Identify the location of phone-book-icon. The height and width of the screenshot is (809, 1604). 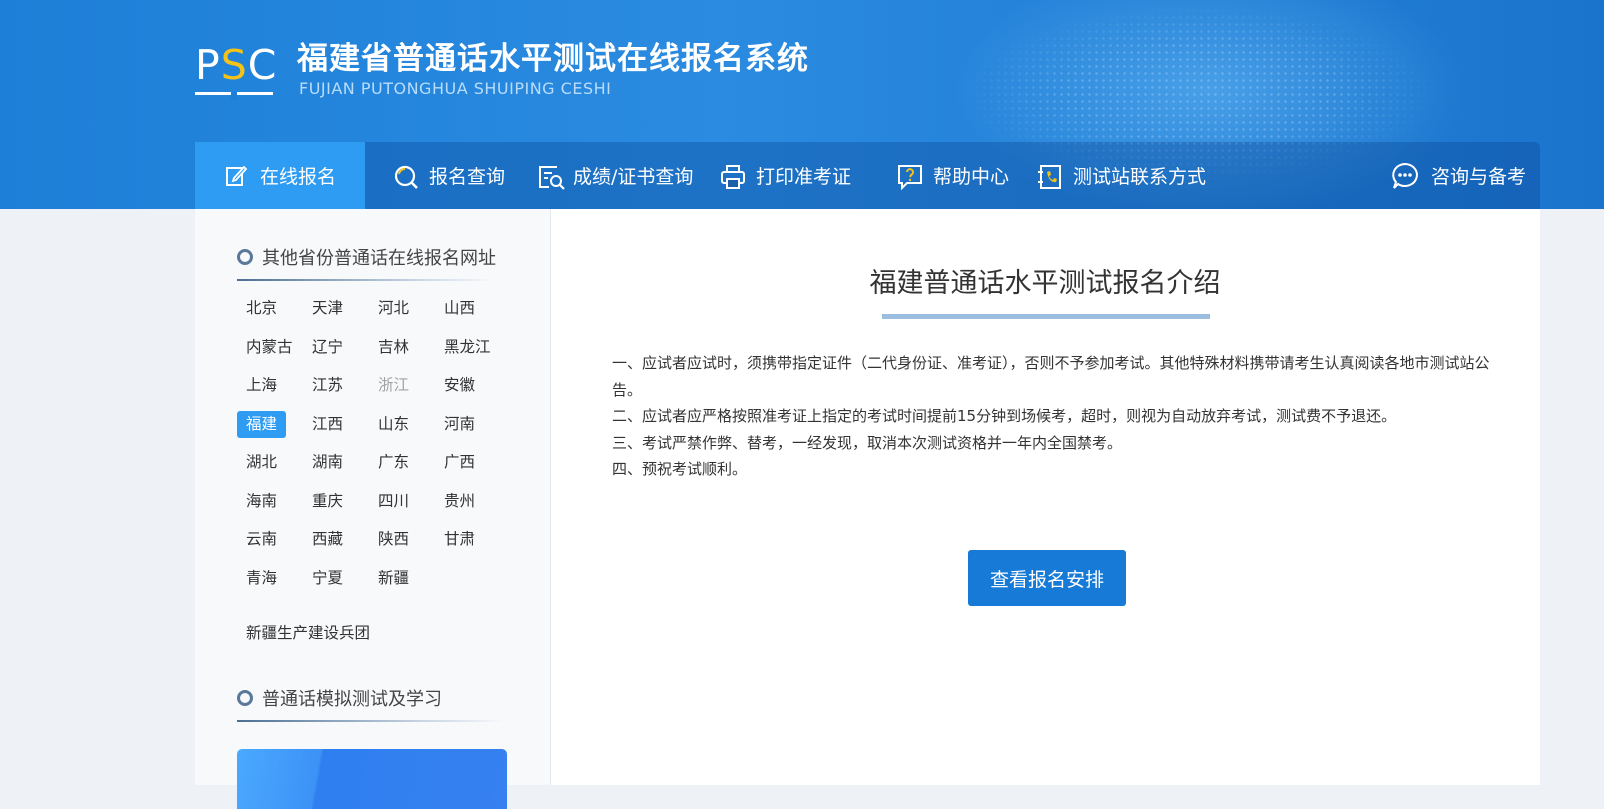
(1049, 176).